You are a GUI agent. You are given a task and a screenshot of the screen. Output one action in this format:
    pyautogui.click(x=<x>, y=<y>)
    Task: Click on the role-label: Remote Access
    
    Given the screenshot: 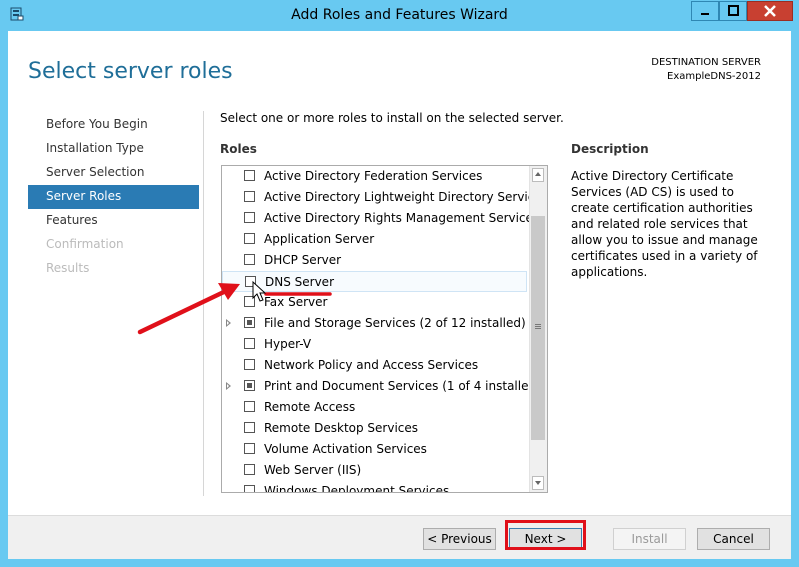 What is the action you would take?
    pyautogui.click(x=310, y=407)
    